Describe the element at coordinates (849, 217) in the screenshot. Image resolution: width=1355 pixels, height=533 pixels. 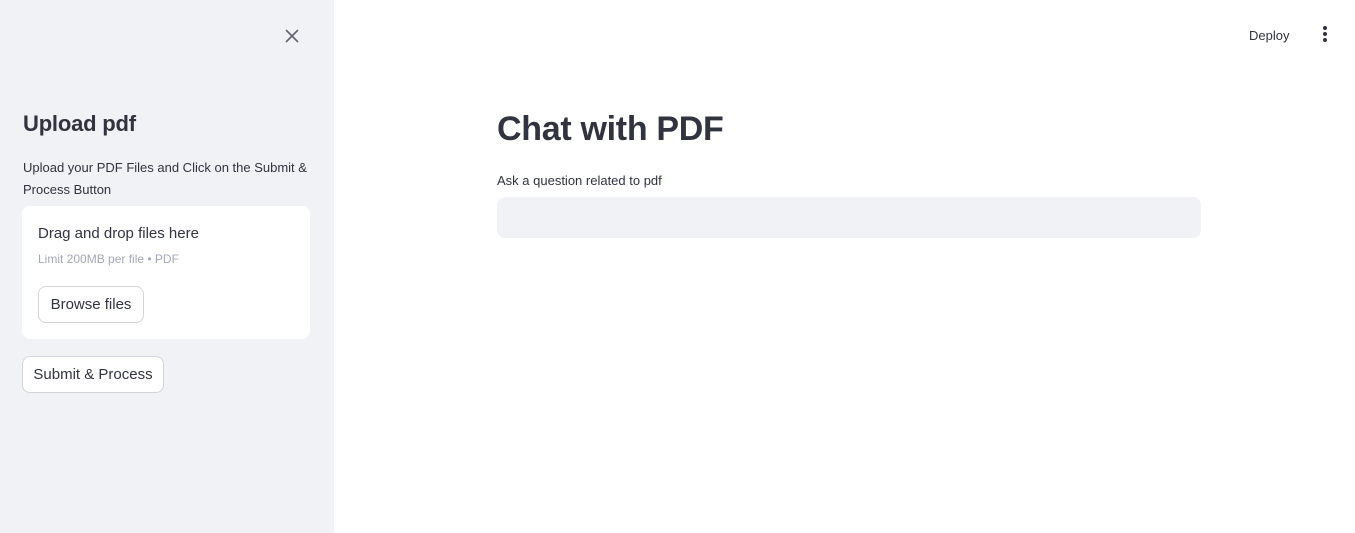
I see `question-input` at that location.